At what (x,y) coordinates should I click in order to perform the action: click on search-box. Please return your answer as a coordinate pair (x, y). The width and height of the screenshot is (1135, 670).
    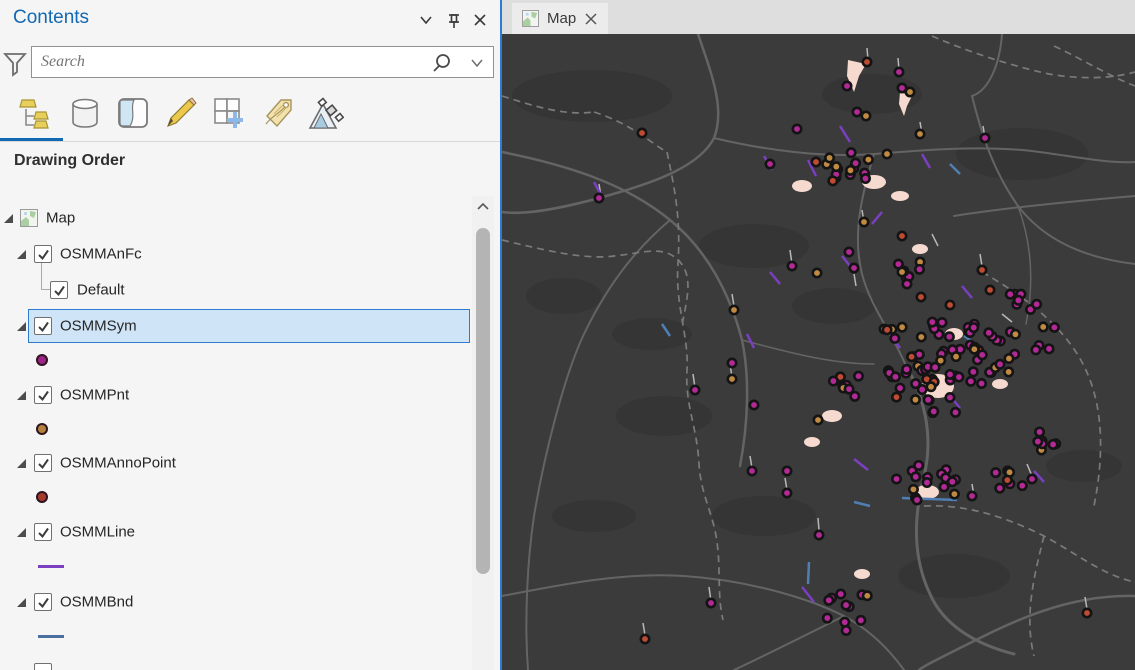
    Looking at the image, I should click on (262, 62).